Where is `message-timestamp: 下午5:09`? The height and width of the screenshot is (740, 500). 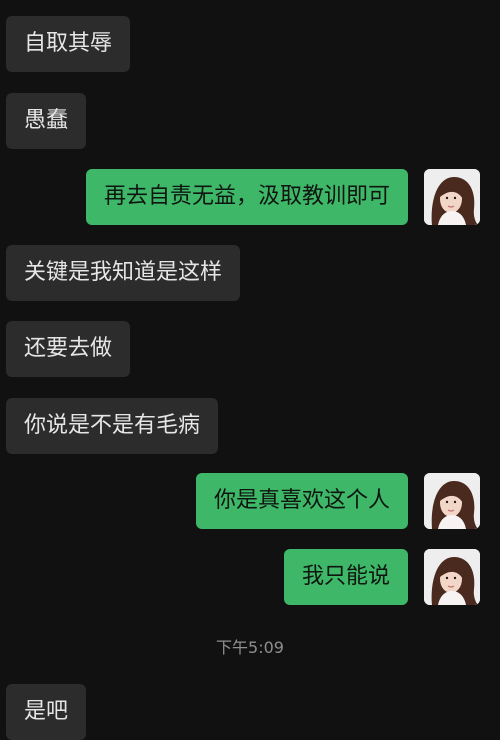
message-timestamp: 下午5:09 is located at coordinates (250, 647).